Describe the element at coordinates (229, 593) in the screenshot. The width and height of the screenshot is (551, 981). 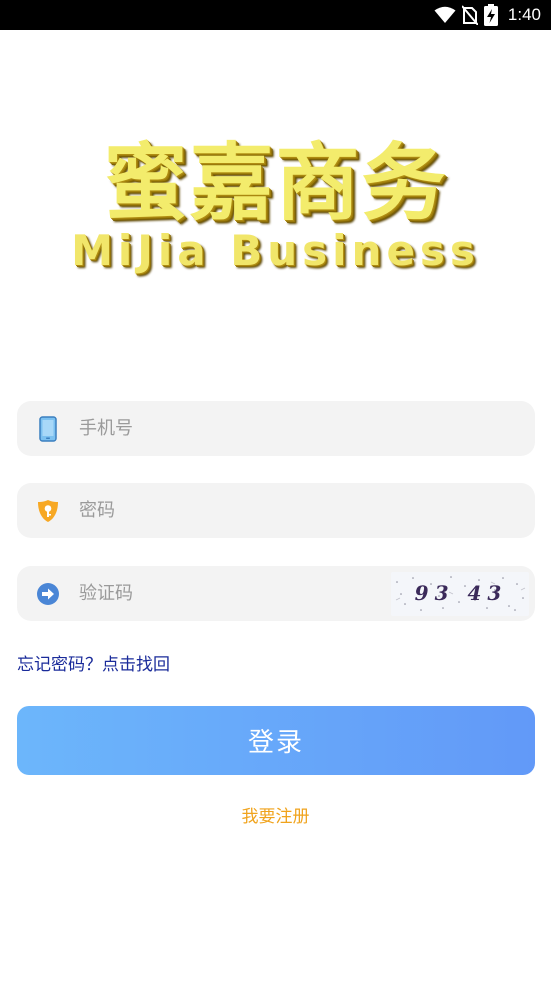
I see `captcha-input` at that location.